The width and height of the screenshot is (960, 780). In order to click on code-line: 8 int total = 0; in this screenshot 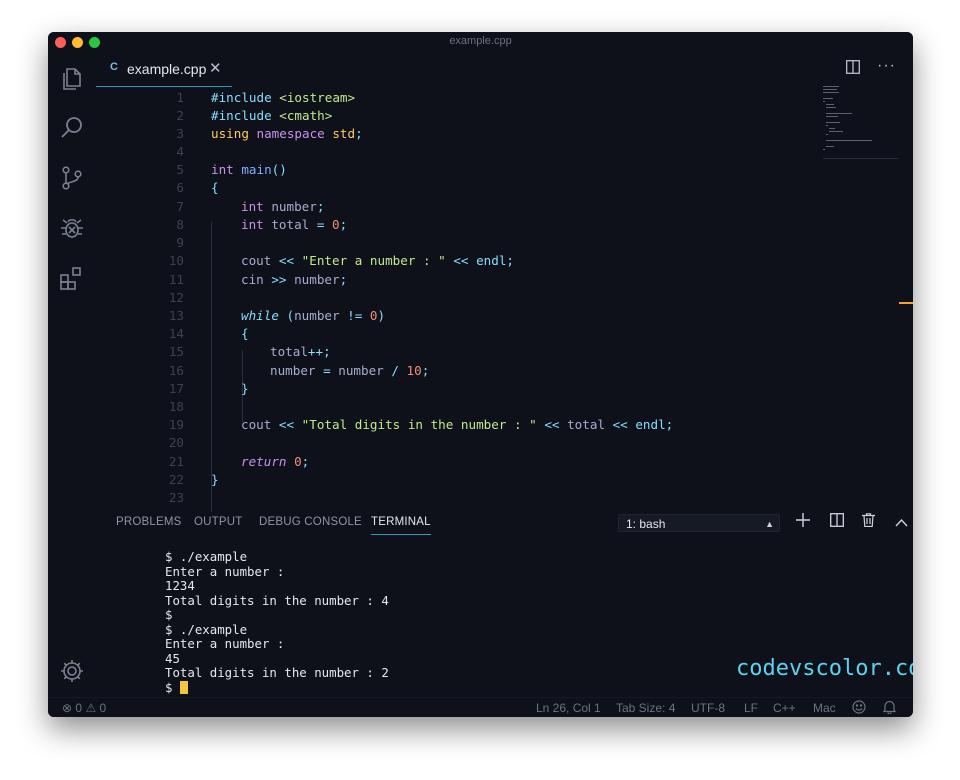, I will do `click(262, 224)`.